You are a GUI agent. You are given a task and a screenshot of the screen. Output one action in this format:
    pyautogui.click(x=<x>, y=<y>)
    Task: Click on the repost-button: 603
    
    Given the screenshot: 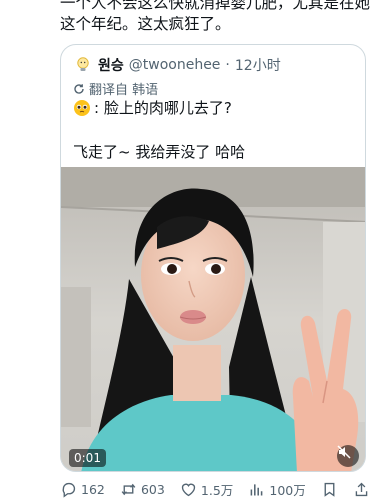 What is the action you would take?
    pyautogui.click(x=142, y=489)
    